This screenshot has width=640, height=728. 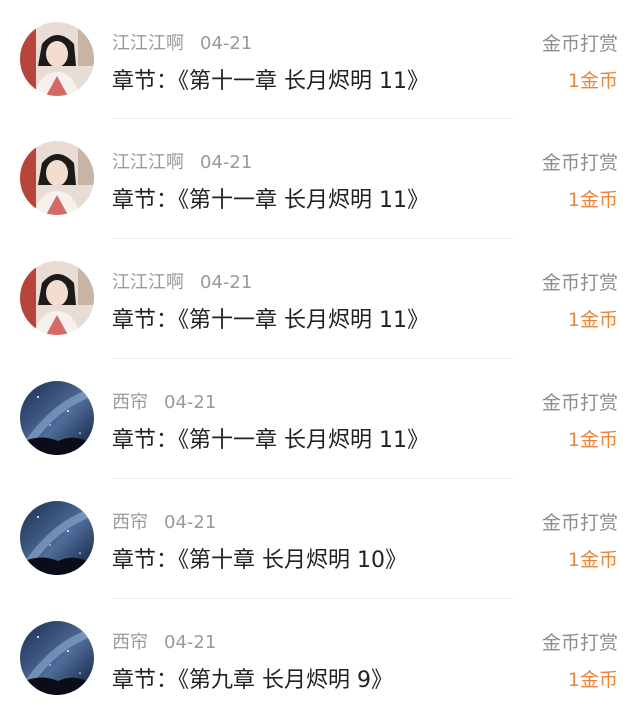 I want to click on chapter-title: 章节：《第九章 长月烬明 9》, so click(x=252, y=680).